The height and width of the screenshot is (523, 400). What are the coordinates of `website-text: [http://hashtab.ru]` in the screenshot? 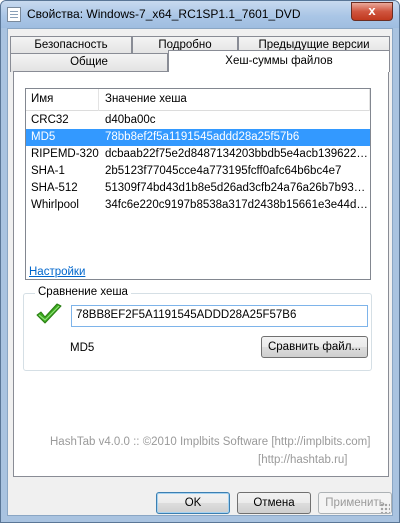 It's located at (303, 460).